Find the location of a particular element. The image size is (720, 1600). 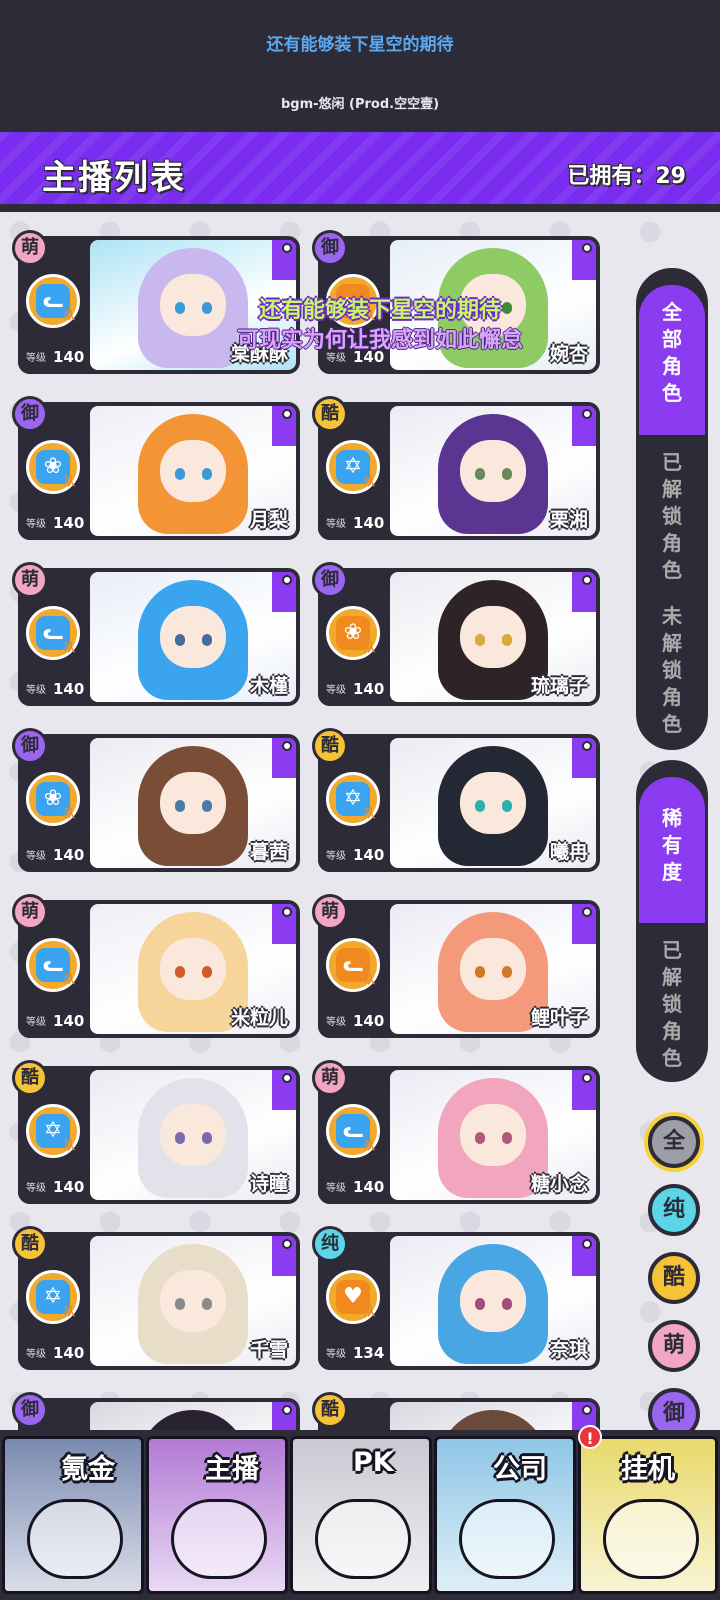

nav-piggy-bank: 挂机 is located at coordinates (648, 1515).